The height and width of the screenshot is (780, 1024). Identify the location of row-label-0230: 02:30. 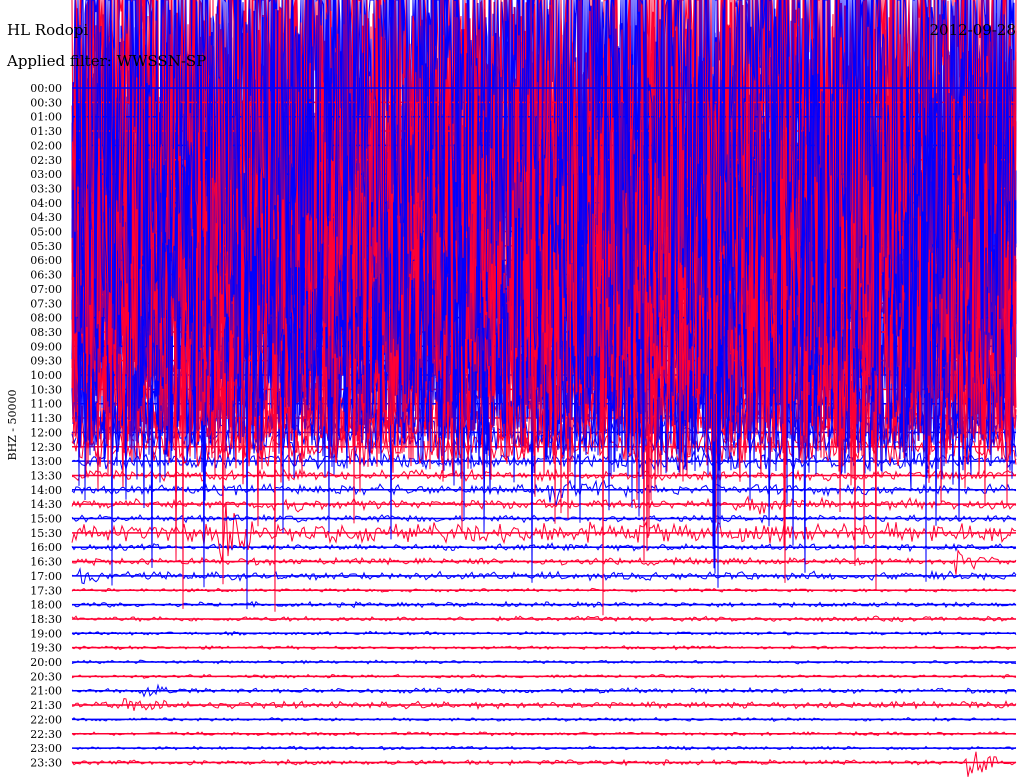
(46, 160).